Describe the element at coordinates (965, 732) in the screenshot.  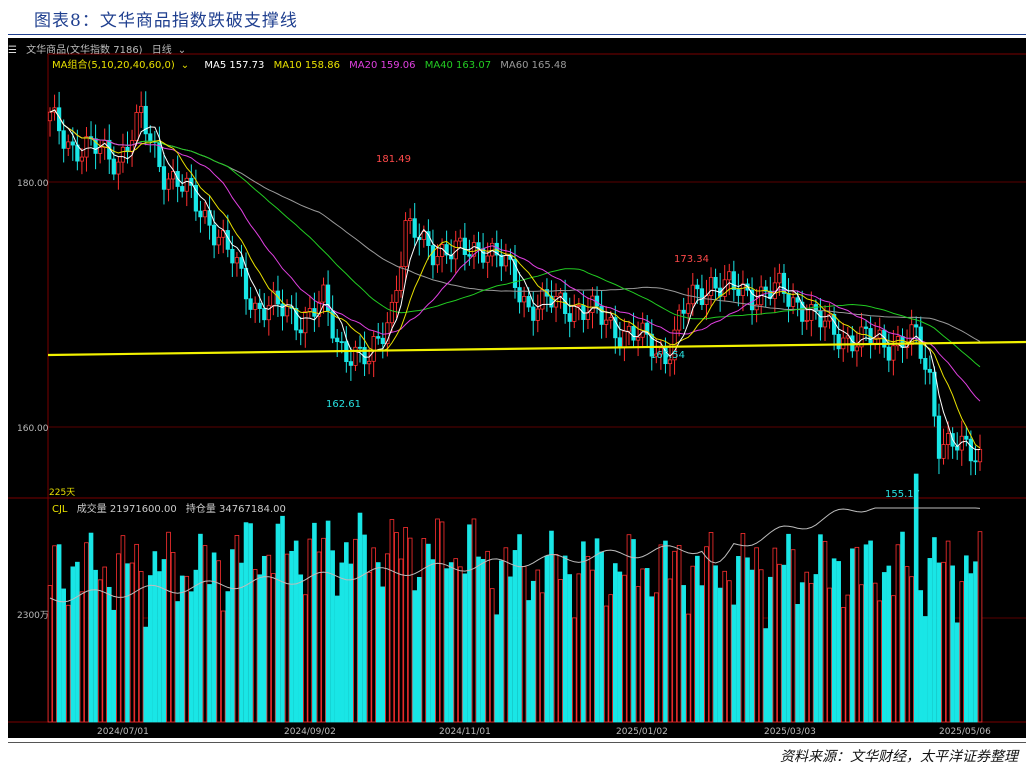
I see `date-label-6: 2025/05/06` at that location.